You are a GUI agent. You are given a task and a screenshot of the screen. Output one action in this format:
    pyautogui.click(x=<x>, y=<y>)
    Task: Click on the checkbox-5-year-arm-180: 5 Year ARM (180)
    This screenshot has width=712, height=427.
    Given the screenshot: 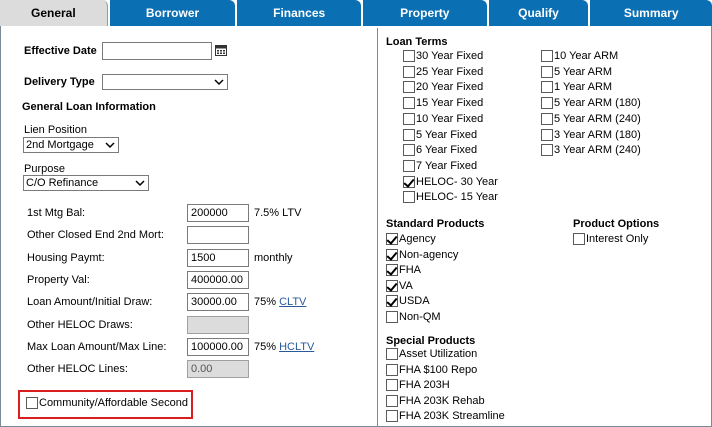 What is the action you would take?
    pyautogui.click(x=591, y=103)
    